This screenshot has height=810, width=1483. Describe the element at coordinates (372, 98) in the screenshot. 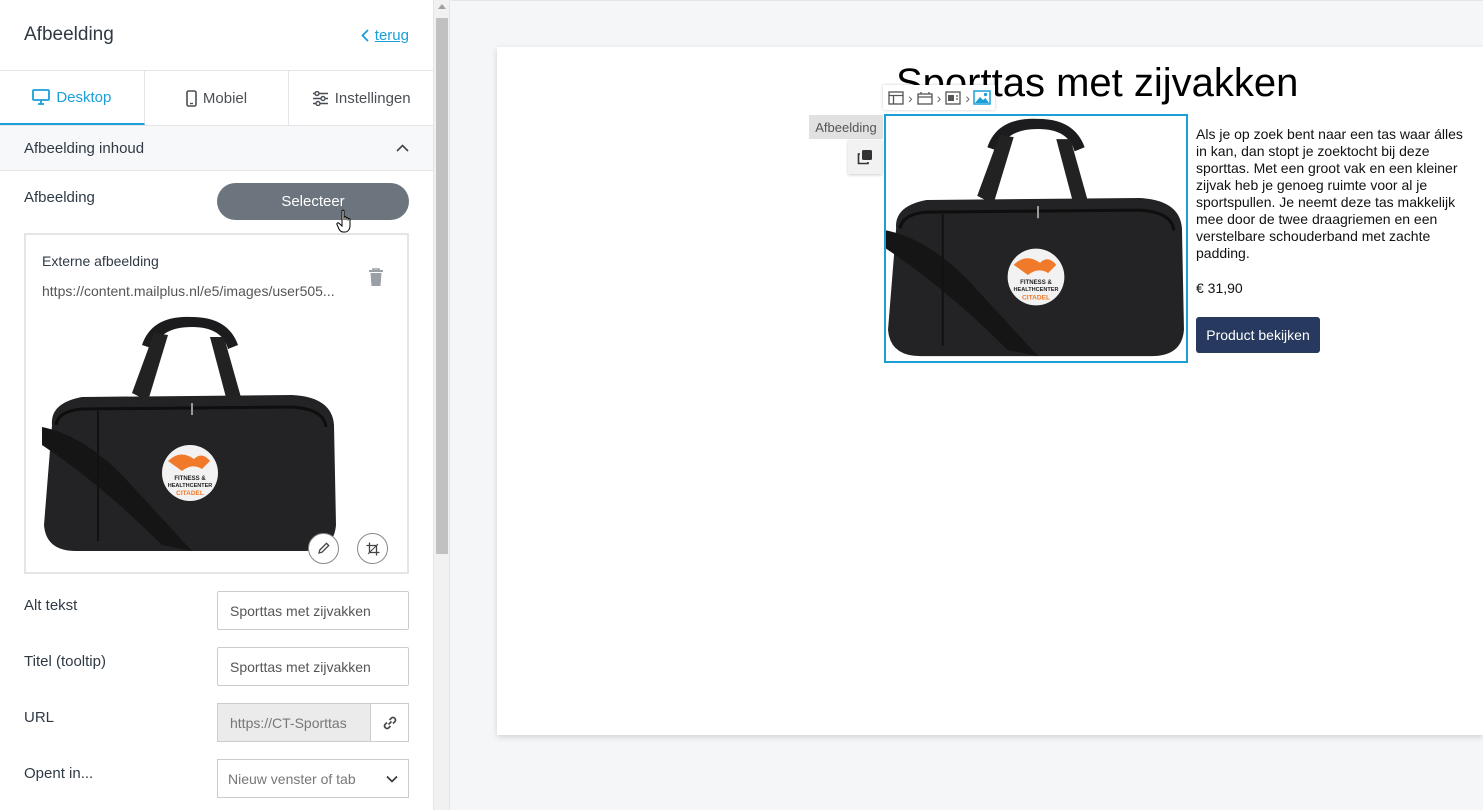

I see `tab-instellingen-label: Instellingen` at that location.